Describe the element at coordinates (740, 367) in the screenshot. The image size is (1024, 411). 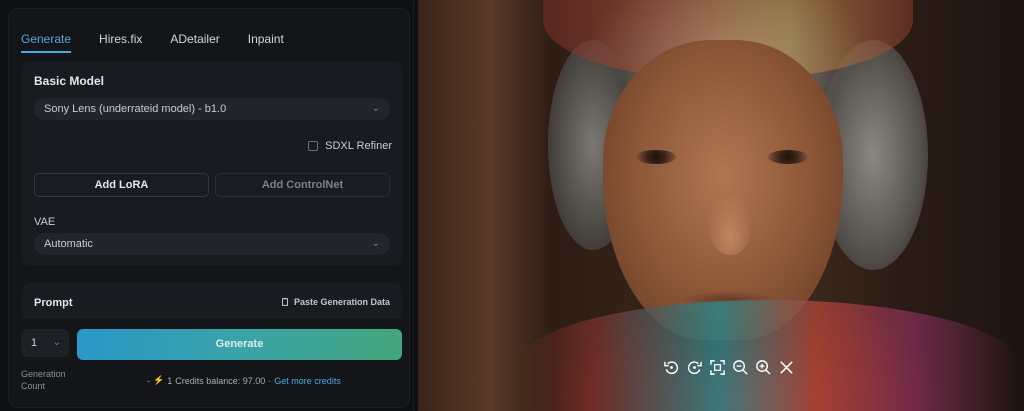
I see `zoom-out-icon` at that location.